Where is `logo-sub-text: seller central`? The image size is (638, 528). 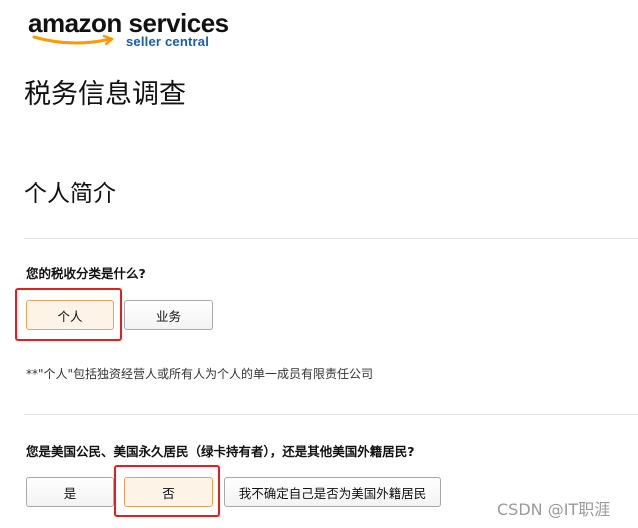 logo-sub-text: seller central is located at coordinates (168, 41).